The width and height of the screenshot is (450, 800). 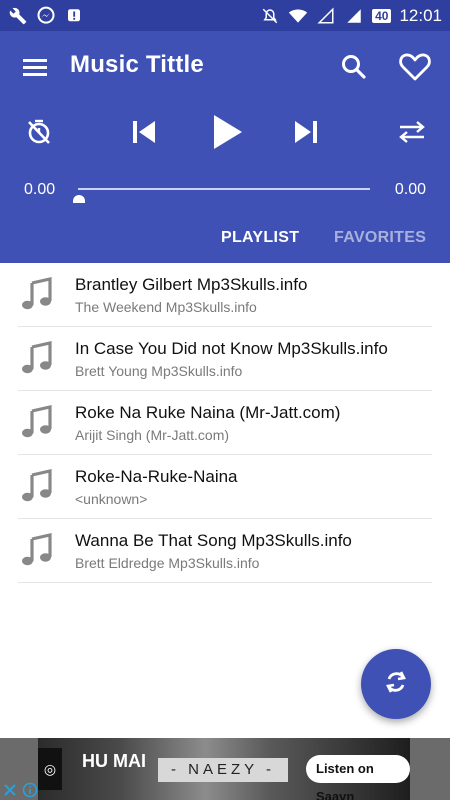 I want to click on signal-icon, so click(x=326, y=16).